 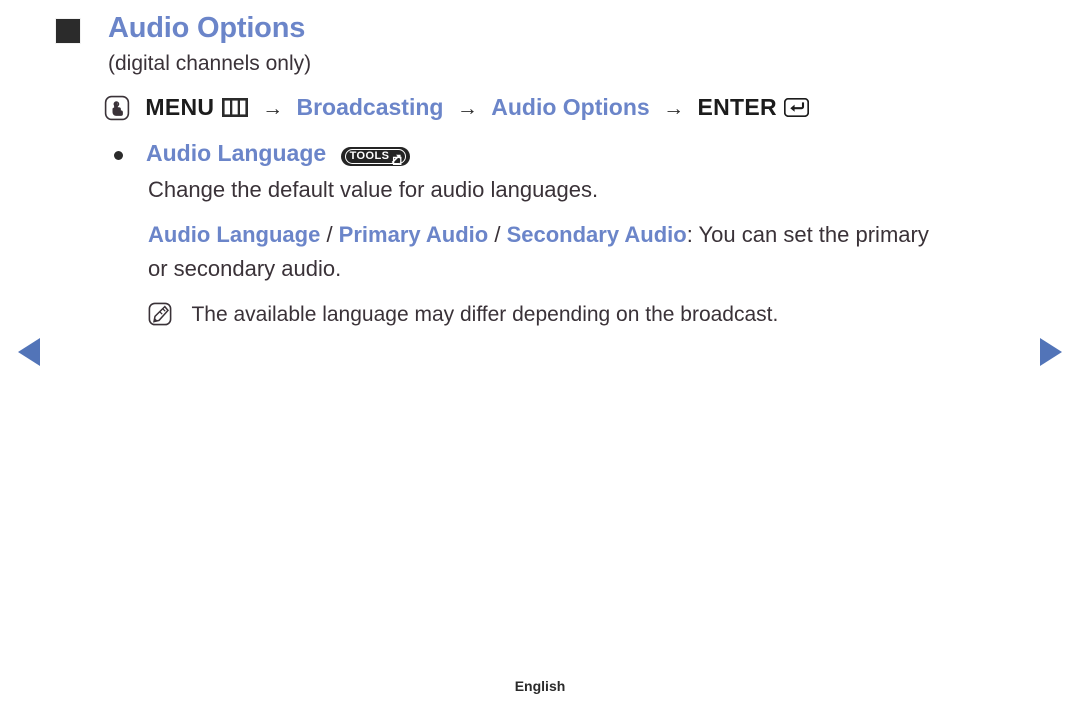 What do you see at coordinates (540, 686) in the screenshot?
I see `footer-language: English` at bounding box center [540, 686].